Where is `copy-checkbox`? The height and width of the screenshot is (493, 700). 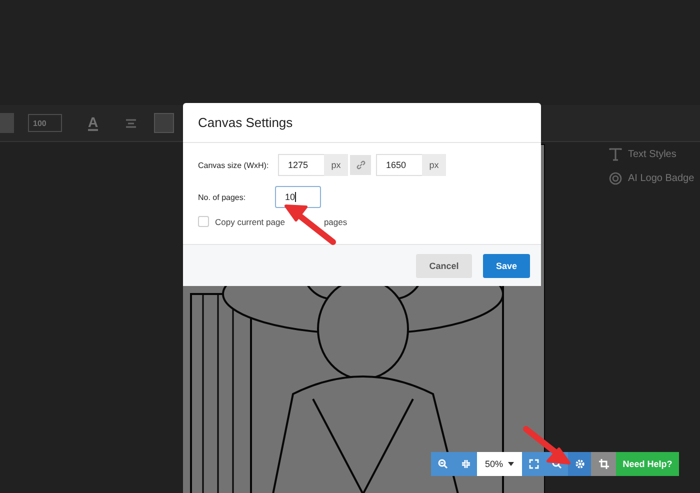 copy-checkbox is located at coordinates (203, 221).